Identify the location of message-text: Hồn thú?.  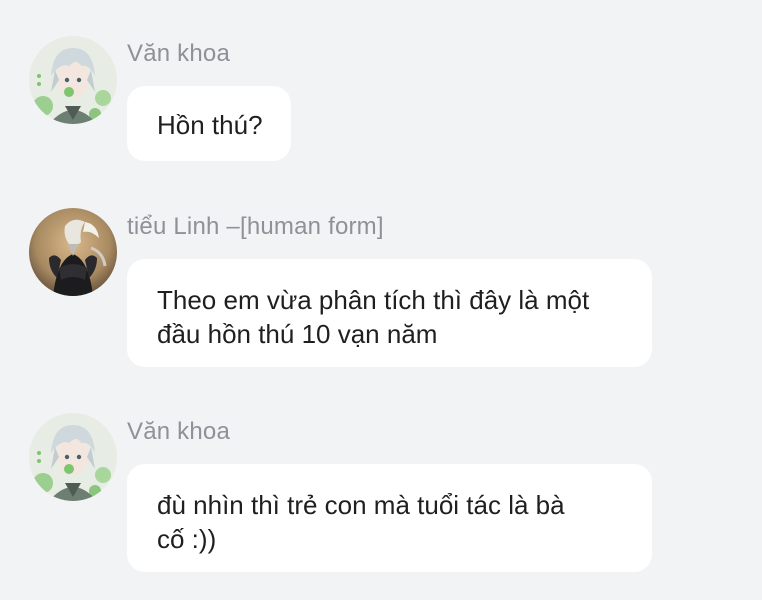
(210, 125).